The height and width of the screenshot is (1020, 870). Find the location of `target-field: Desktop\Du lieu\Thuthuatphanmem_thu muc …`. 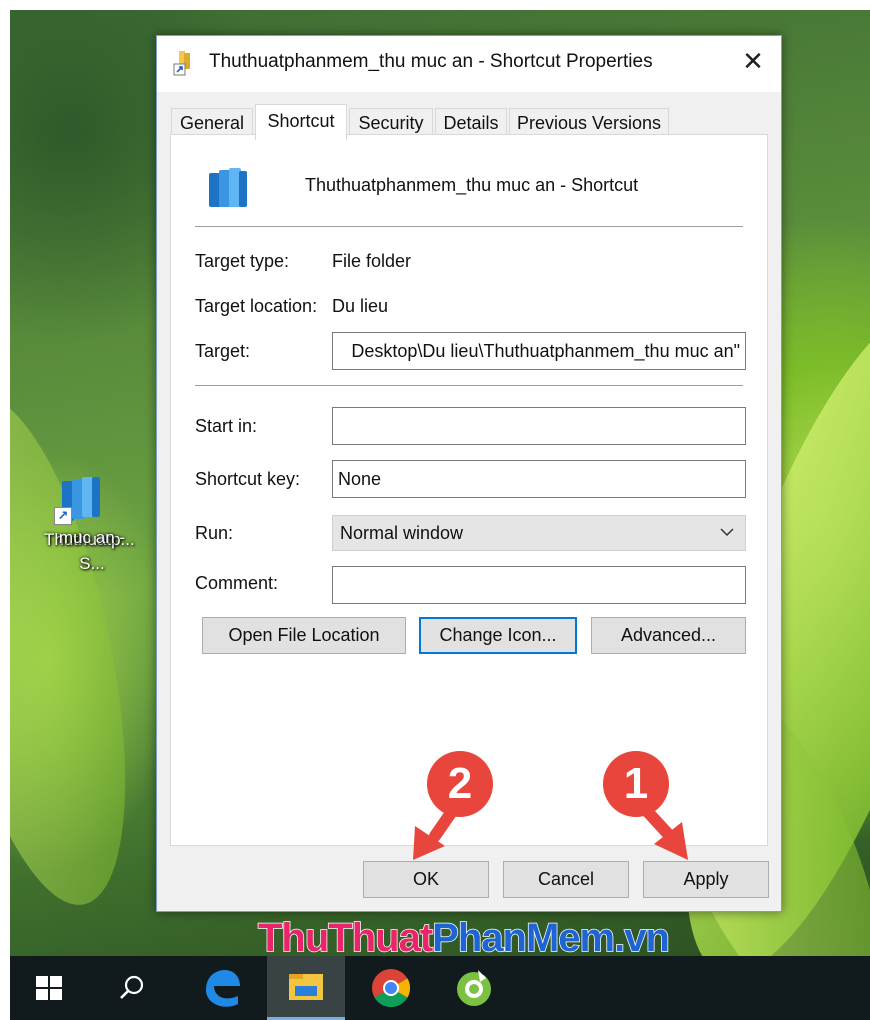

target-field: Desktop\Du lieu\Thuthuatphanmem_thu muc … is located at coordinates (539, 351).